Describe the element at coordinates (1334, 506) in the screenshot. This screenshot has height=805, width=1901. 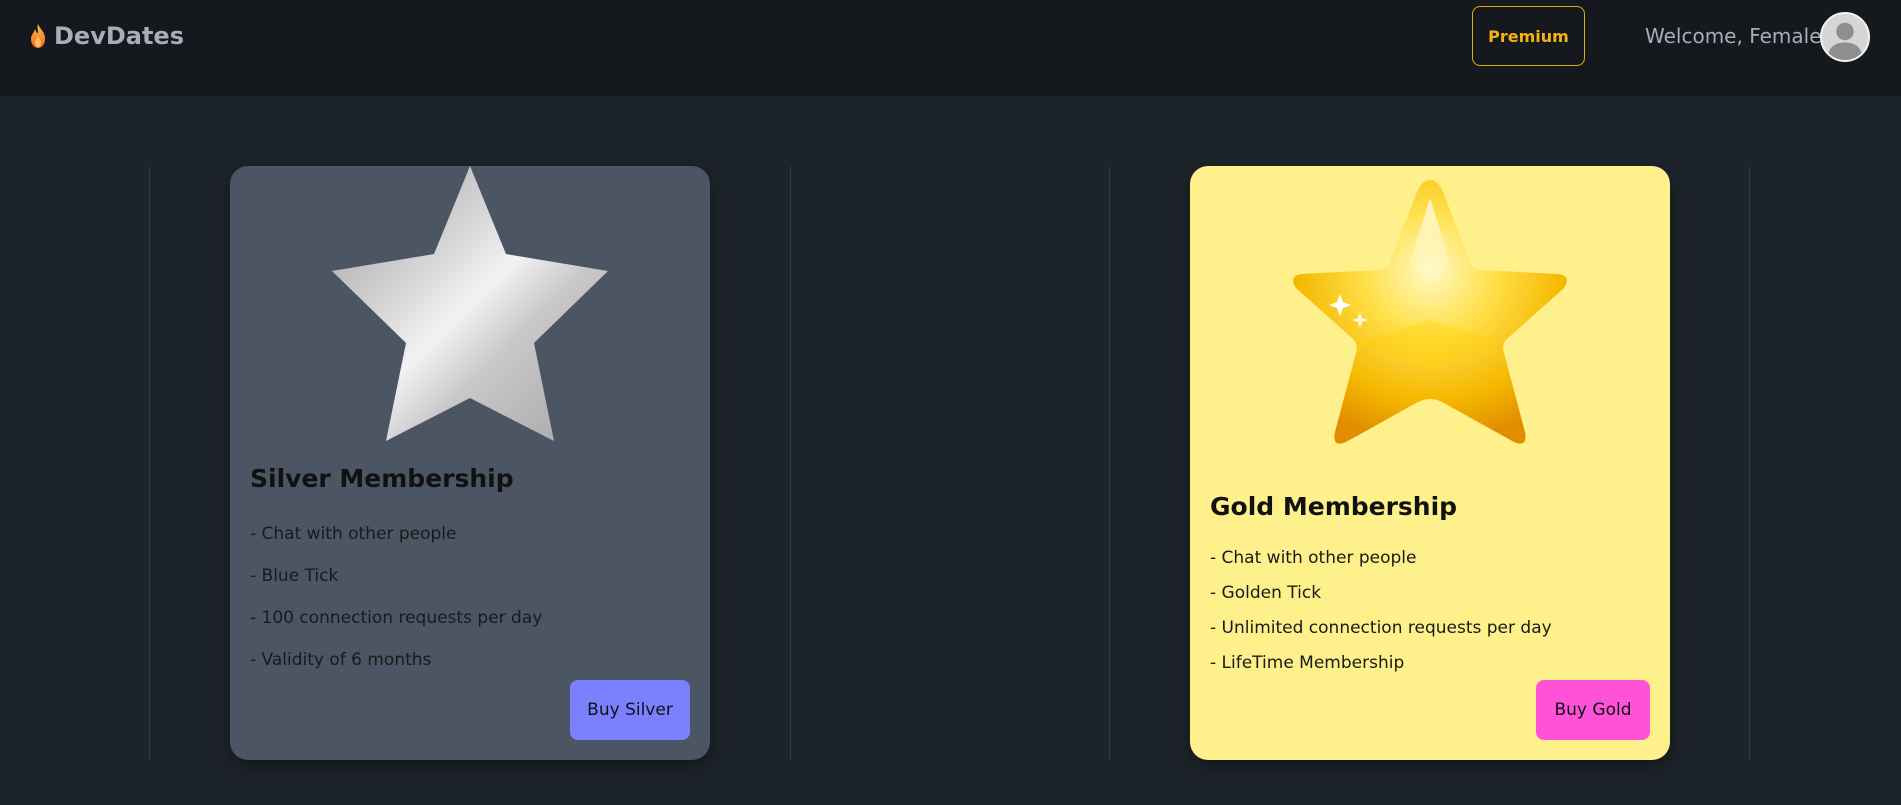
I see `card-title: Gold Membership` at that location.